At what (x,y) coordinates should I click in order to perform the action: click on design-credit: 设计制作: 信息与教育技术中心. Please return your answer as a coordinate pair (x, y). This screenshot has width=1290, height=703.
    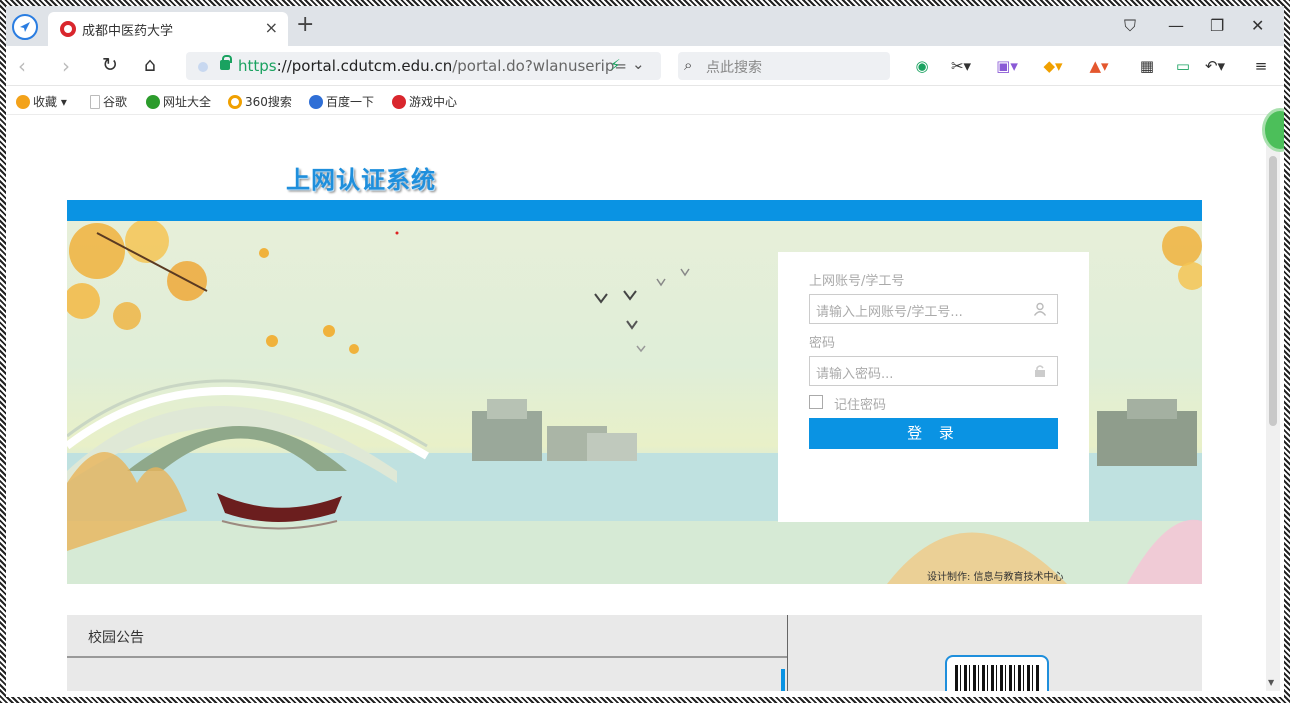
    Looking at the image, I should click on (995, 577).